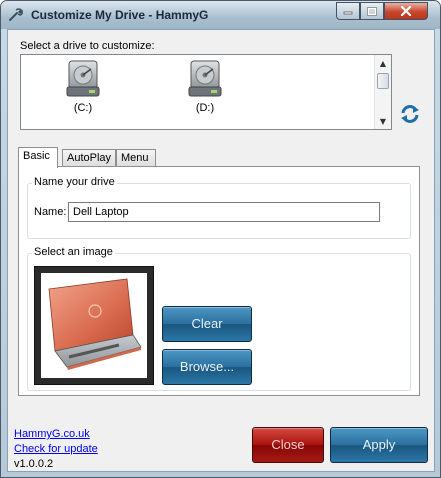 The width and height of the screenshot is (441, 478). Describe the element at coordinates (16, 15) in the screenshot. I see `wrench-icon` at that location.